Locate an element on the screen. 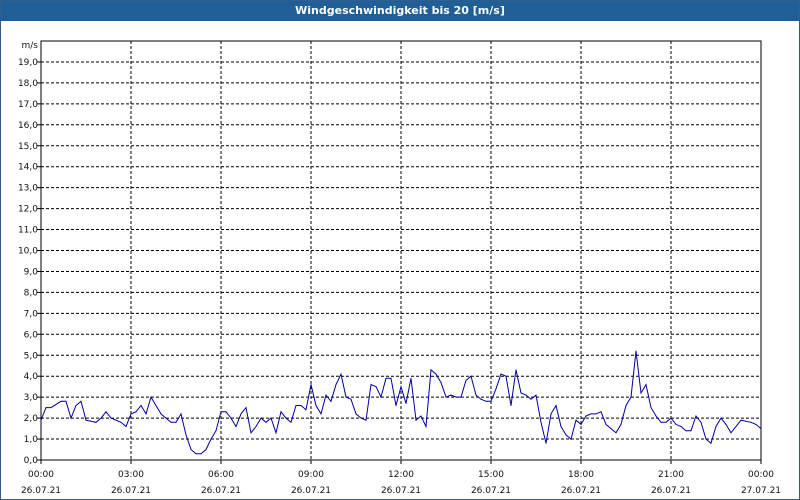 The width and height of the screenshot is (800, 500). y-tick-label: 0,0 is located at coordinates (31, 461).